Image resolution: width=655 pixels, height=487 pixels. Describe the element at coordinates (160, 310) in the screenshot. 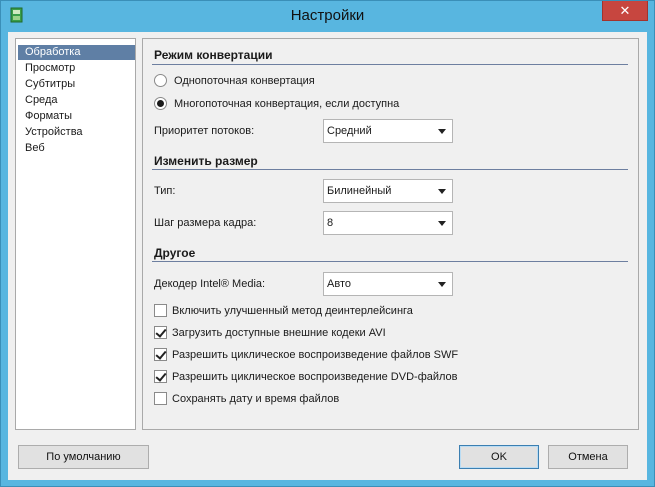

I see `deinterlace-checkbox` at that location.